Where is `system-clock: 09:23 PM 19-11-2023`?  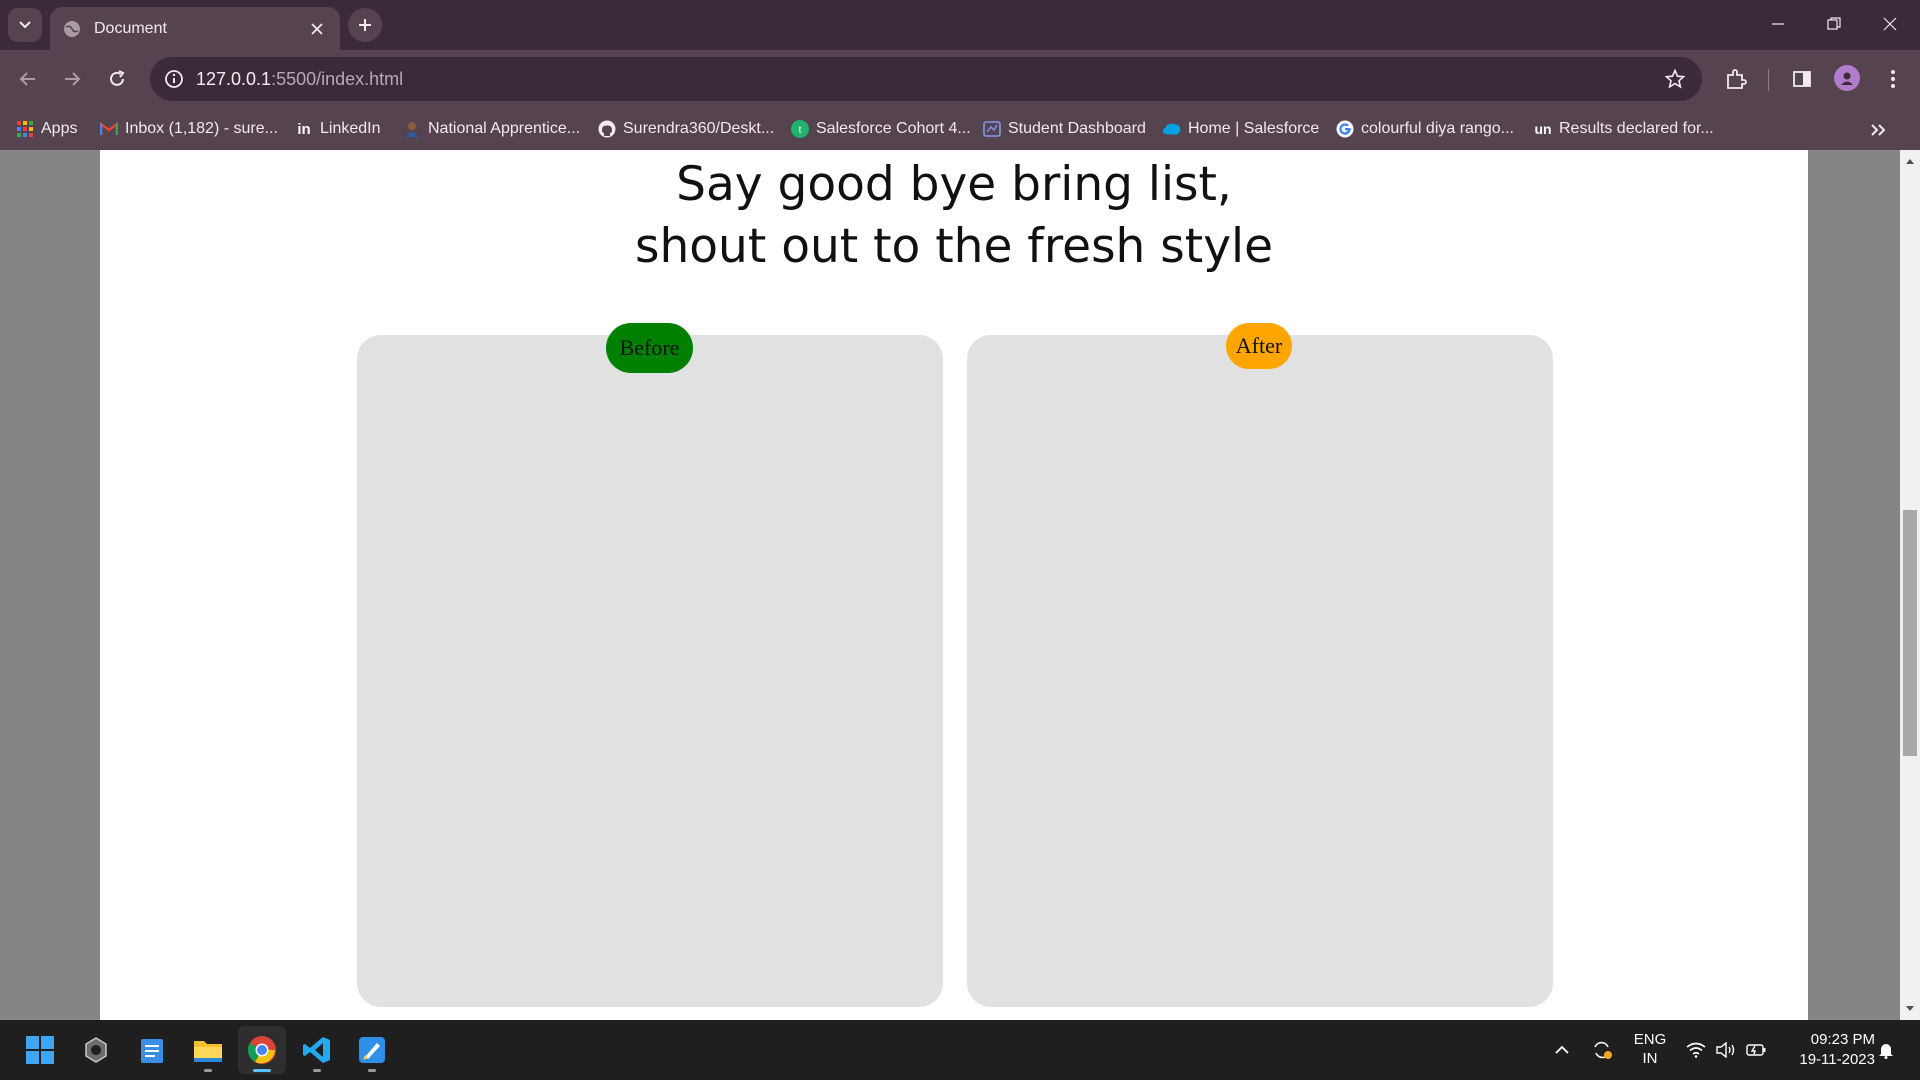
system-clock: 09:23 PM 19-11-2023 is located at coordinates (1825, 1050).